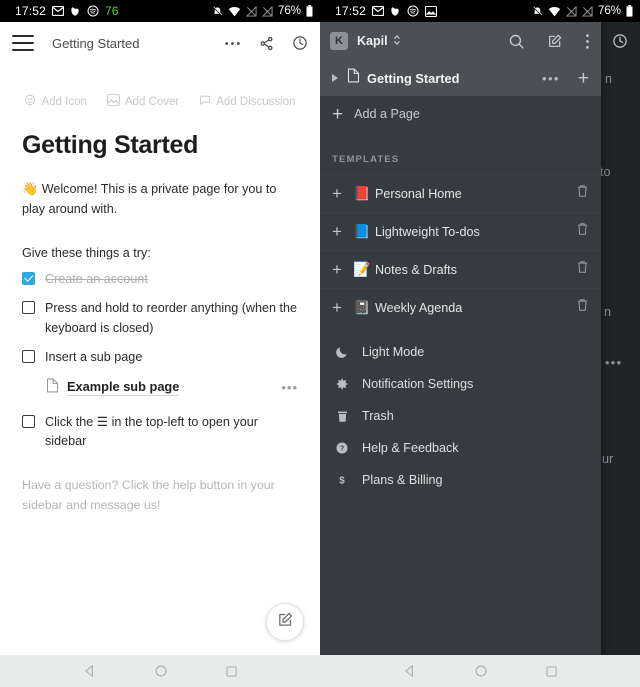 The height and width of the screenshot is (687, 640). What do you see at coordinates (247, 101) in the screenshot?
I see `add-discussion-button: Add Discussion` at bounding box center [247, 101].